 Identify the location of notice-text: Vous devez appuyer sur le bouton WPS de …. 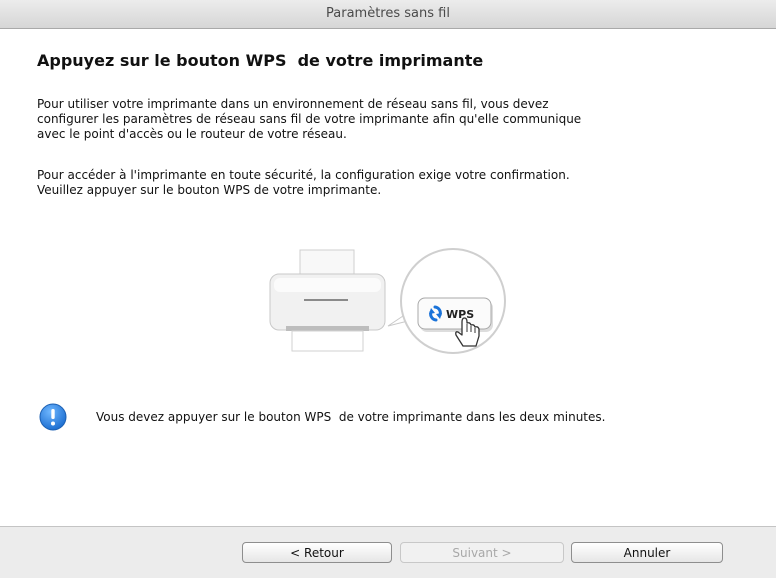
(351, 417).